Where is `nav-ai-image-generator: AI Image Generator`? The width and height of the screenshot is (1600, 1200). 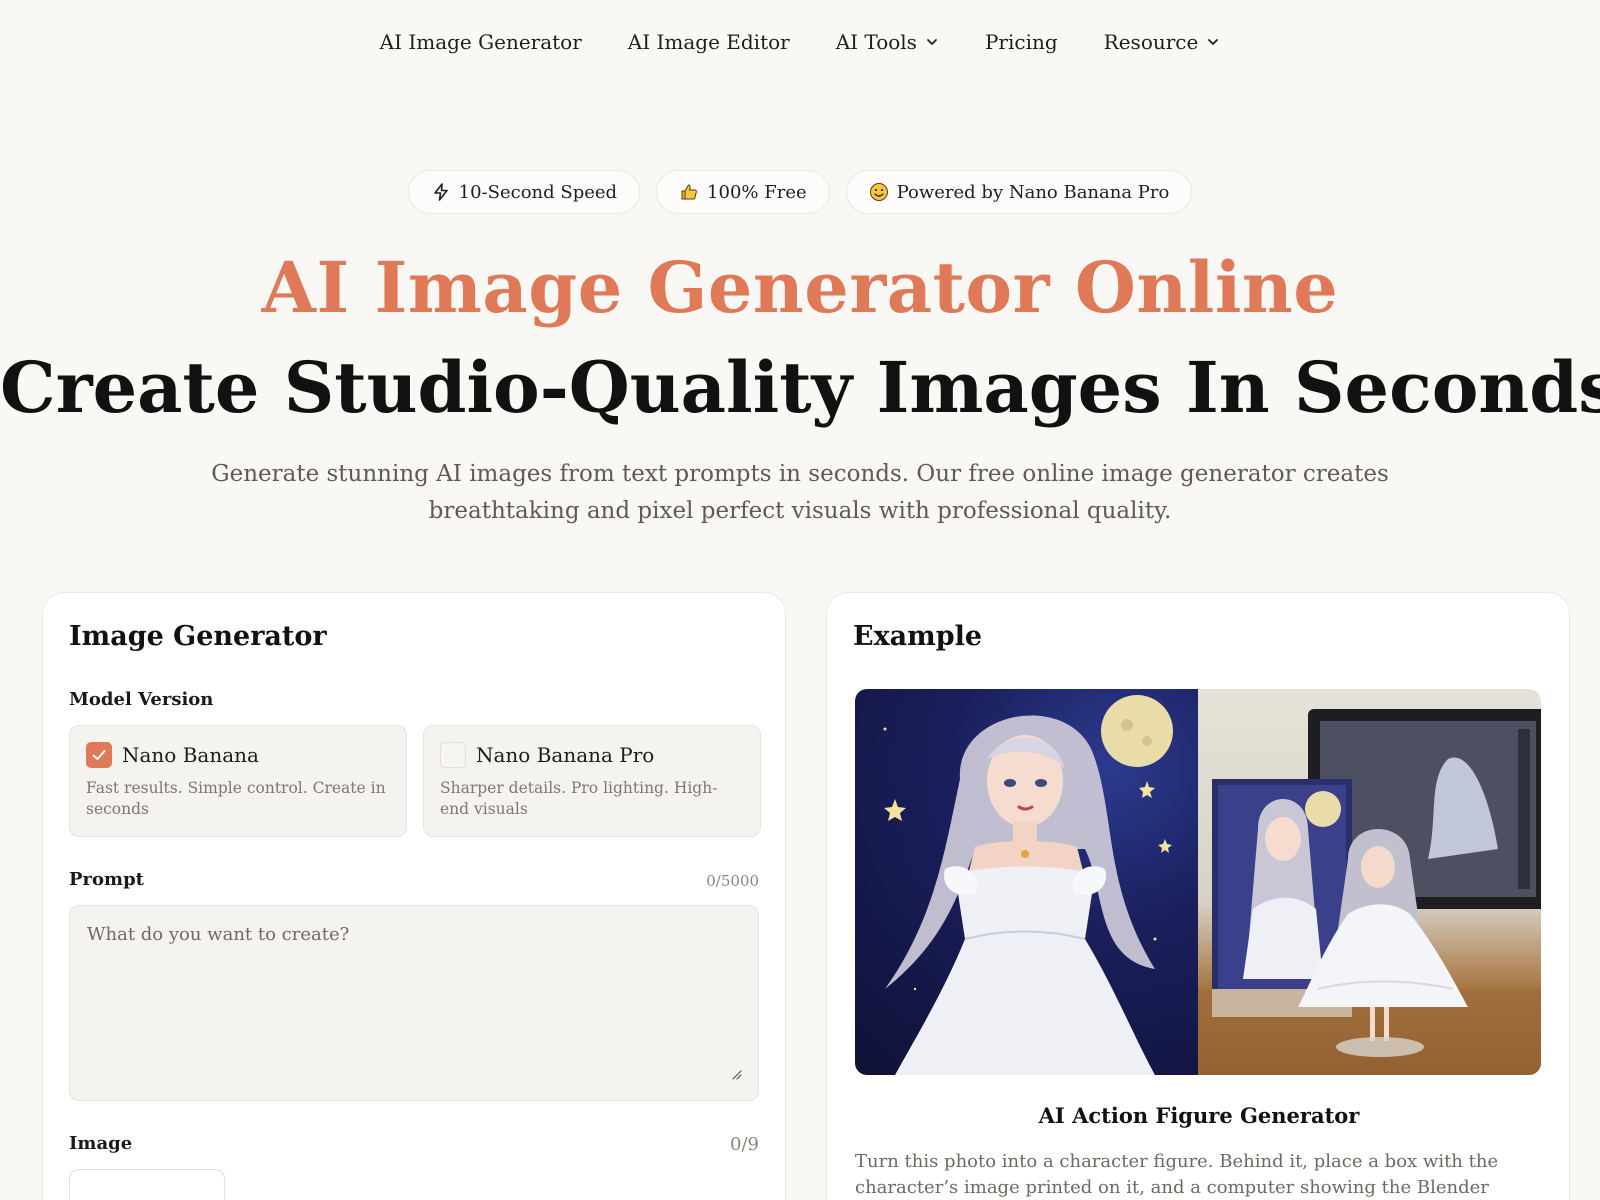
nav-ai-image-generator: AI Image Generator is located at coordinates (481, 42).